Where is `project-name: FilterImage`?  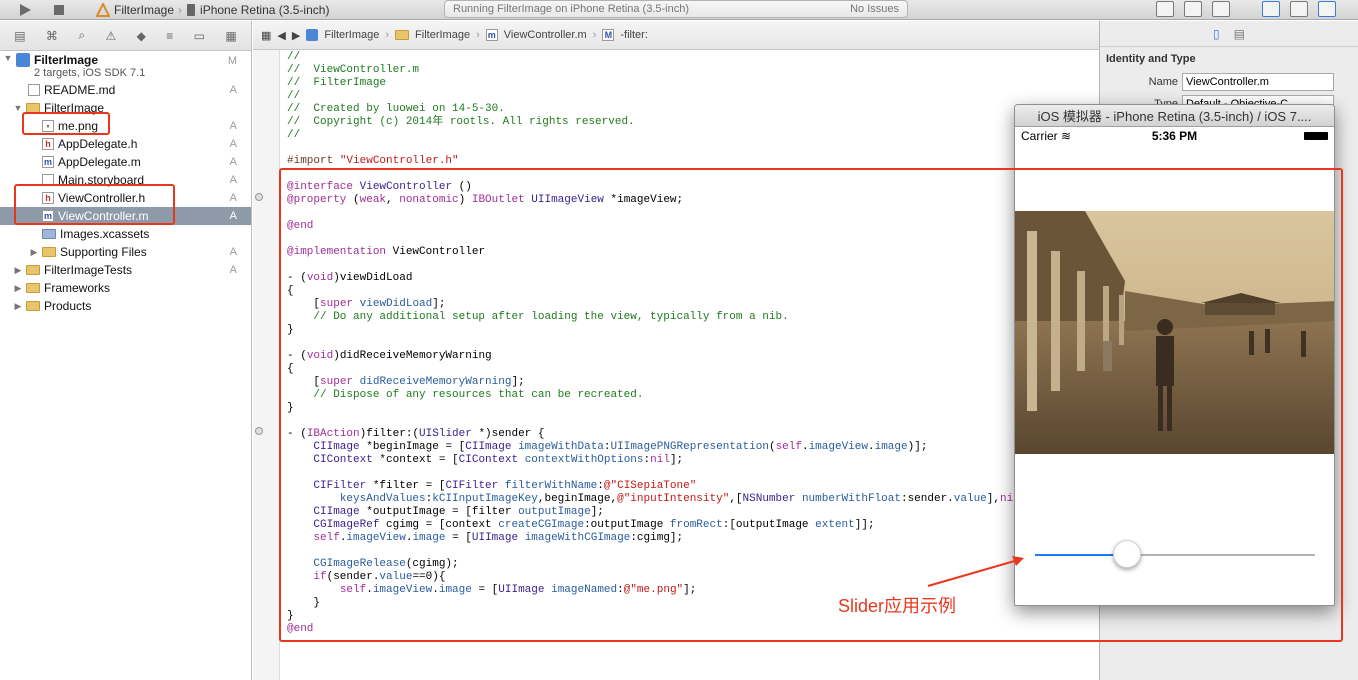 project-name: FilterImage is located at coordinates (66, 60).